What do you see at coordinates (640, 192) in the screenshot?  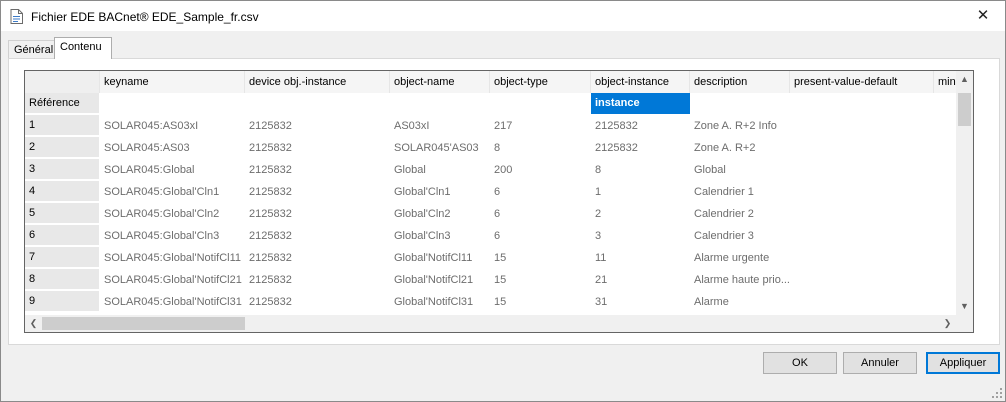 I see `cell-object-instance: 1` at bounding box center [640, 192].